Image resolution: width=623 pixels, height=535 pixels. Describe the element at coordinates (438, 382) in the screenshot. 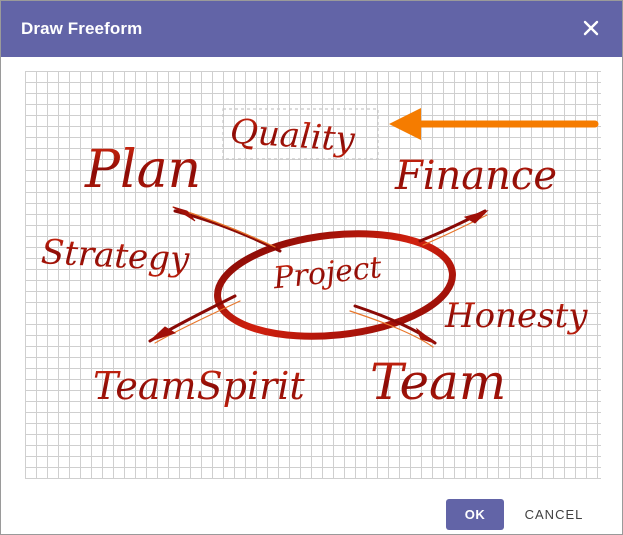

I see `word-team: Team` at that location.